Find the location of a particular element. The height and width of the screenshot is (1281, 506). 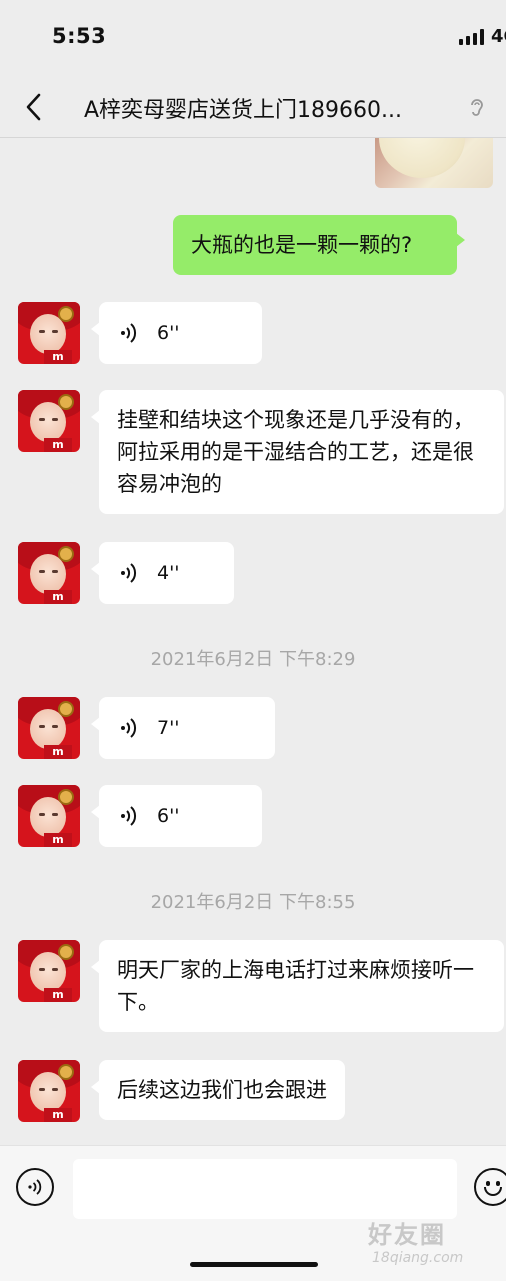

network-type: 4G is located at coordinates (498, 36).